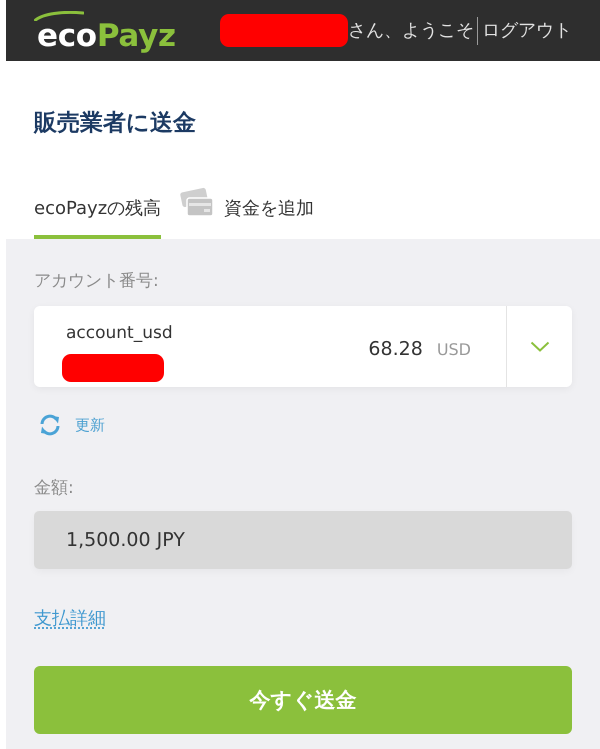 This screenshot has height=749, width=600. Describe the element at coordinates (59, 15) in the screenshot. I see `swoosh-icon` at that location.